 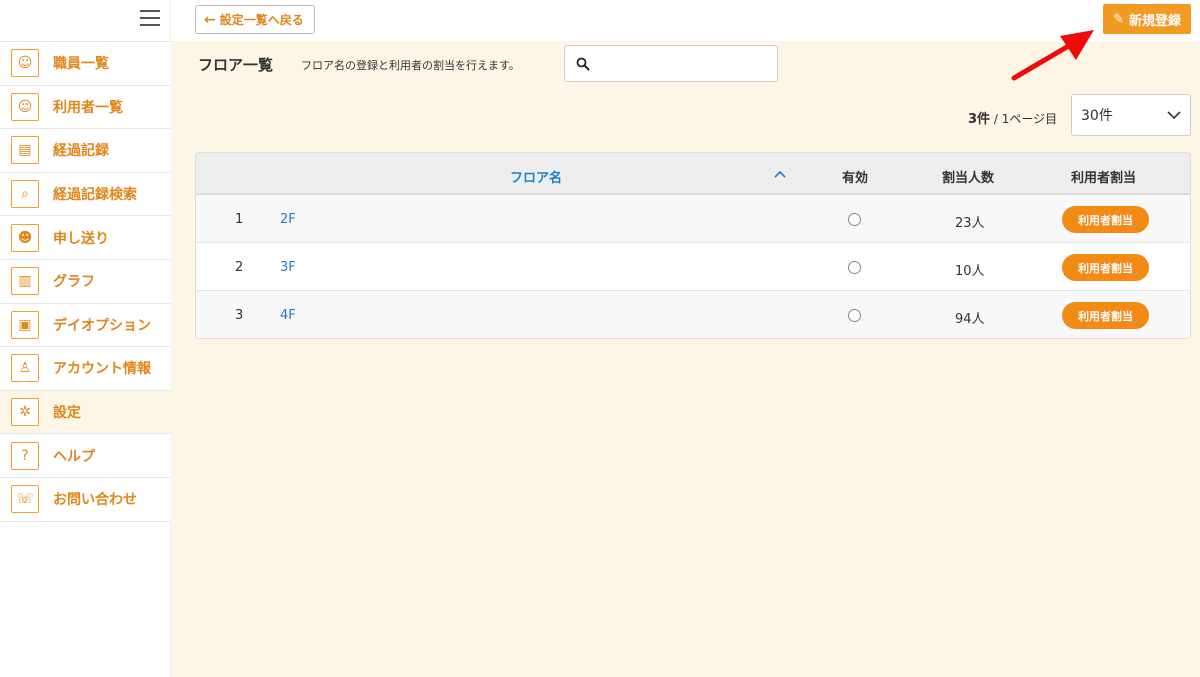 What do you see at coordinates (968, 178) in the screenshot?
I see `column-header-assigned-count: 割当人数` at bounding box center [968, 178].